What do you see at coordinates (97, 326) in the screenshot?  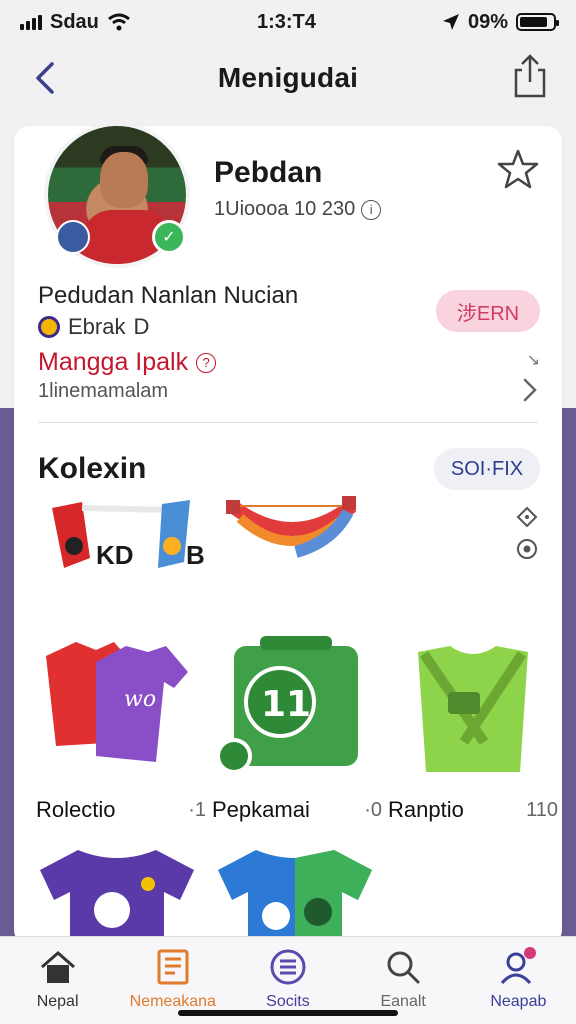 I see `sub-label: Ebrak` at bounding box center [97, 326].